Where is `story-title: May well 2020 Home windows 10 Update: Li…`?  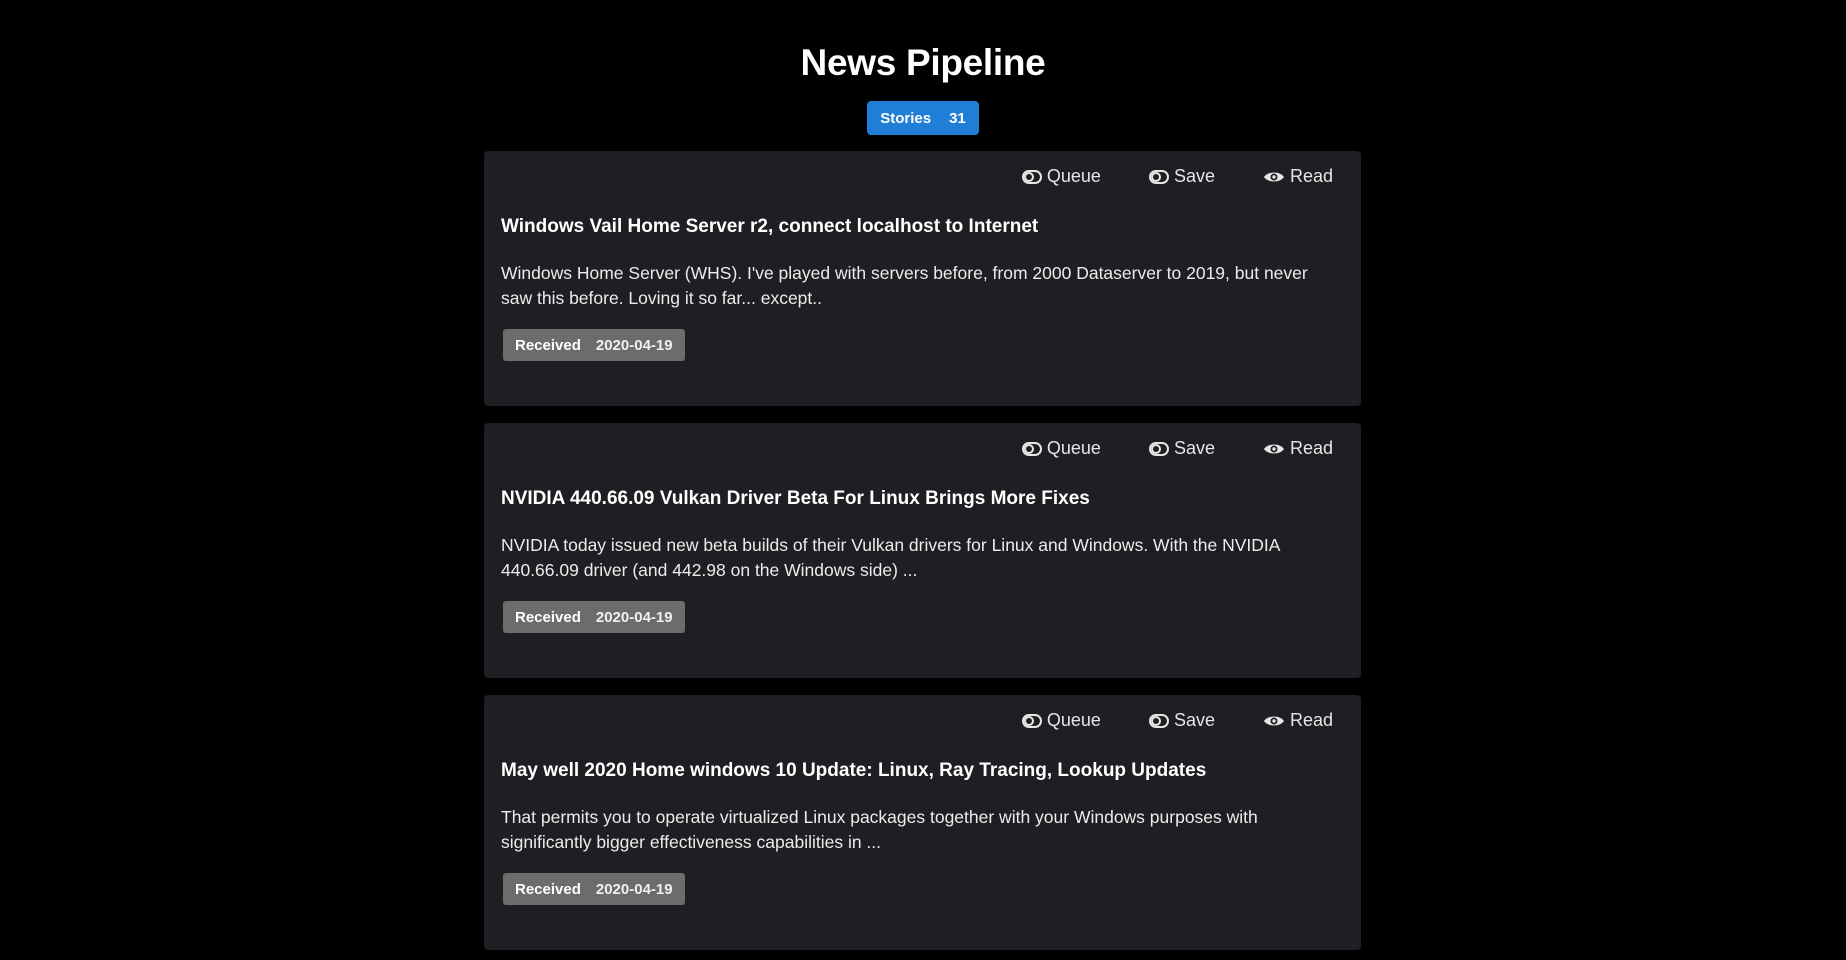 story-title: May well 2020 Home windows 10 Update: Li… is located at coordinates (853, 771).